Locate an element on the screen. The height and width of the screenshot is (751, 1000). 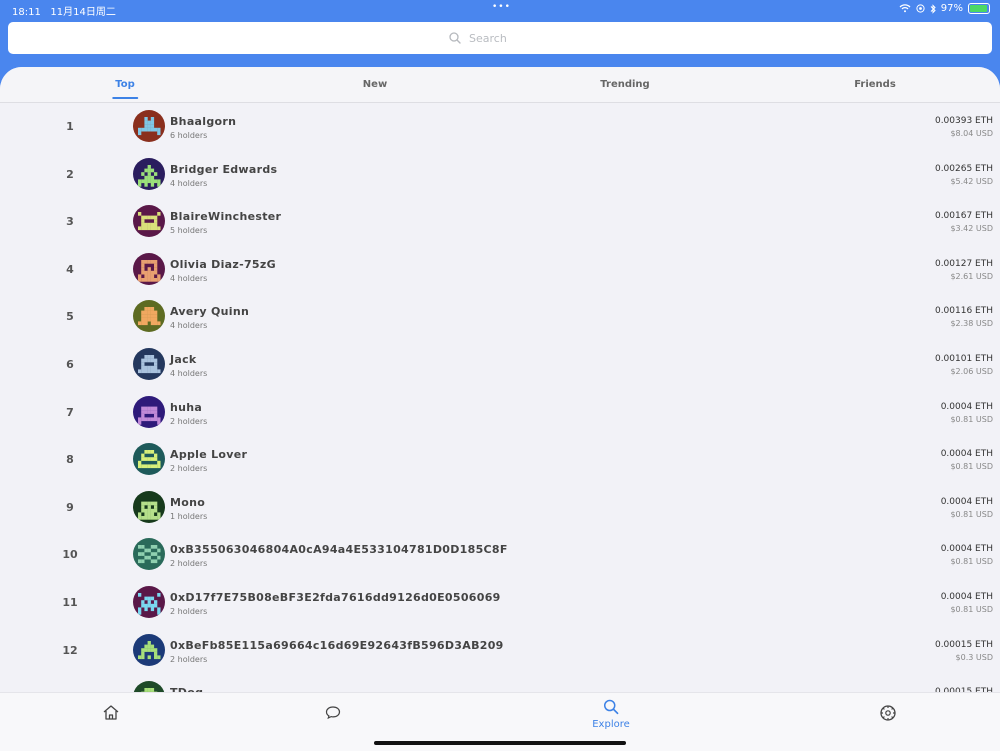
home-icon is located at coordinates (111, 712).